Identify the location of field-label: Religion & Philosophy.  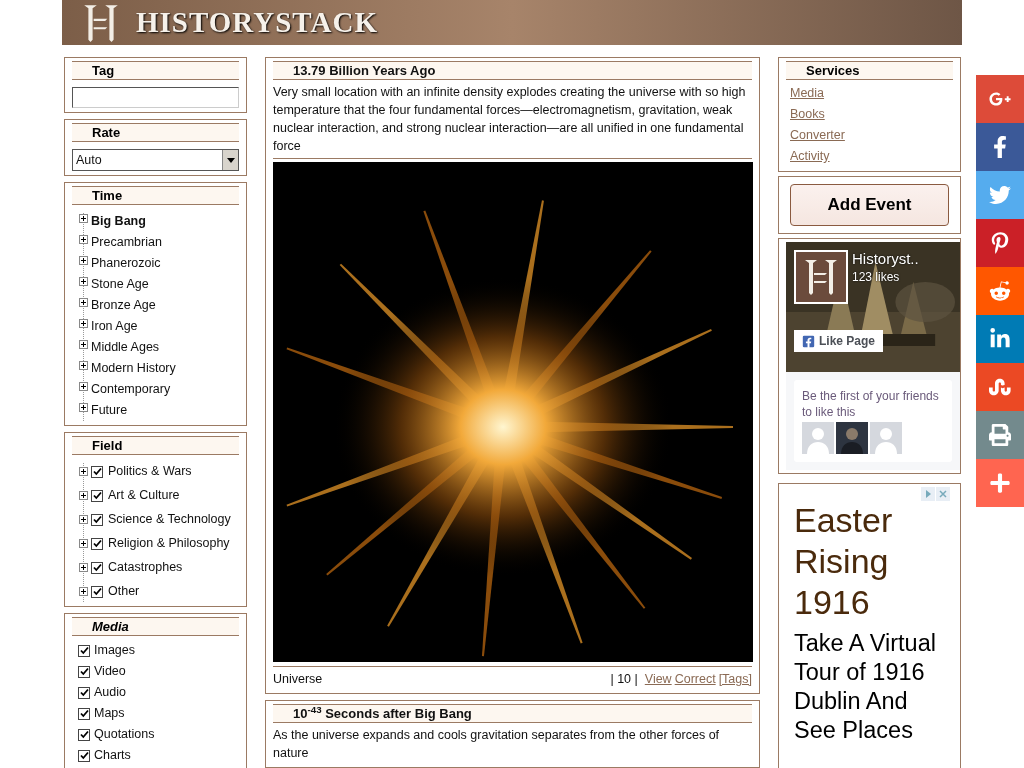
(169, 543).